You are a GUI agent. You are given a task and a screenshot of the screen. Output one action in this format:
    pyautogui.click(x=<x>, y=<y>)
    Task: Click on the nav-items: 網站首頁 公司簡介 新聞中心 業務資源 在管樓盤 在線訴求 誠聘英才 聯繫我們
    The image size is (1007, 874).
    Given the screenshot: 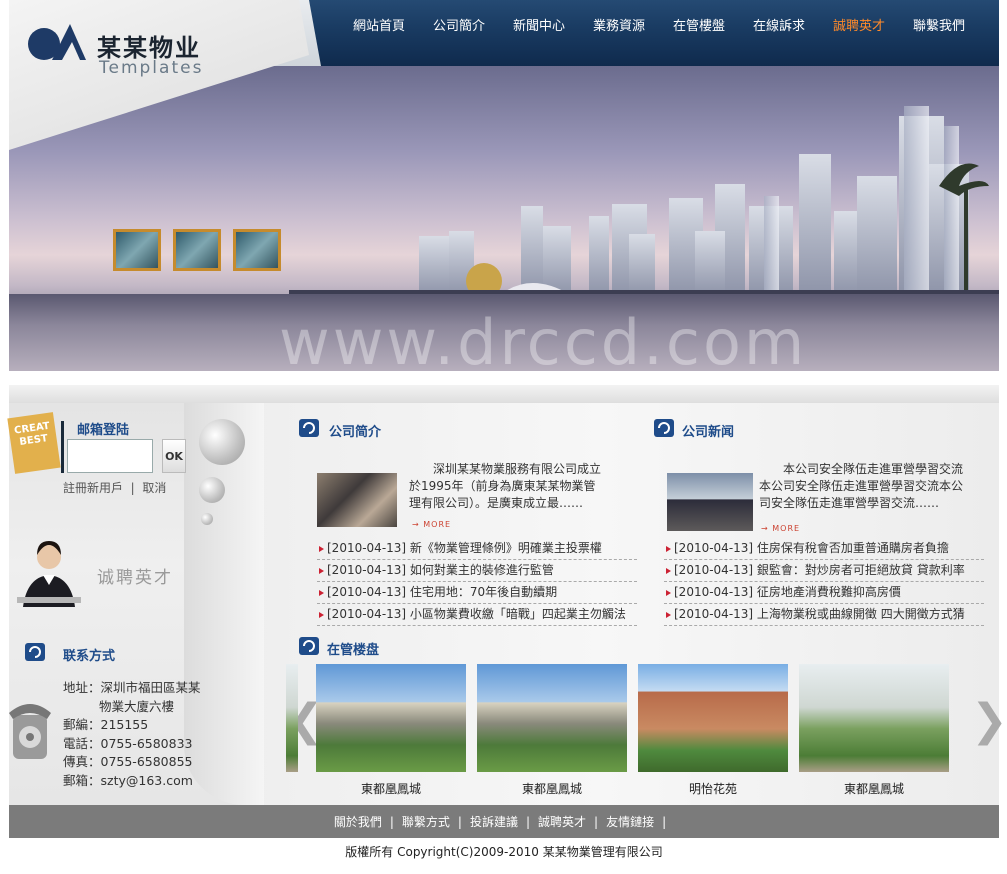 What is the action you would take?
    pyautogui.click(x=659, y=24)
    